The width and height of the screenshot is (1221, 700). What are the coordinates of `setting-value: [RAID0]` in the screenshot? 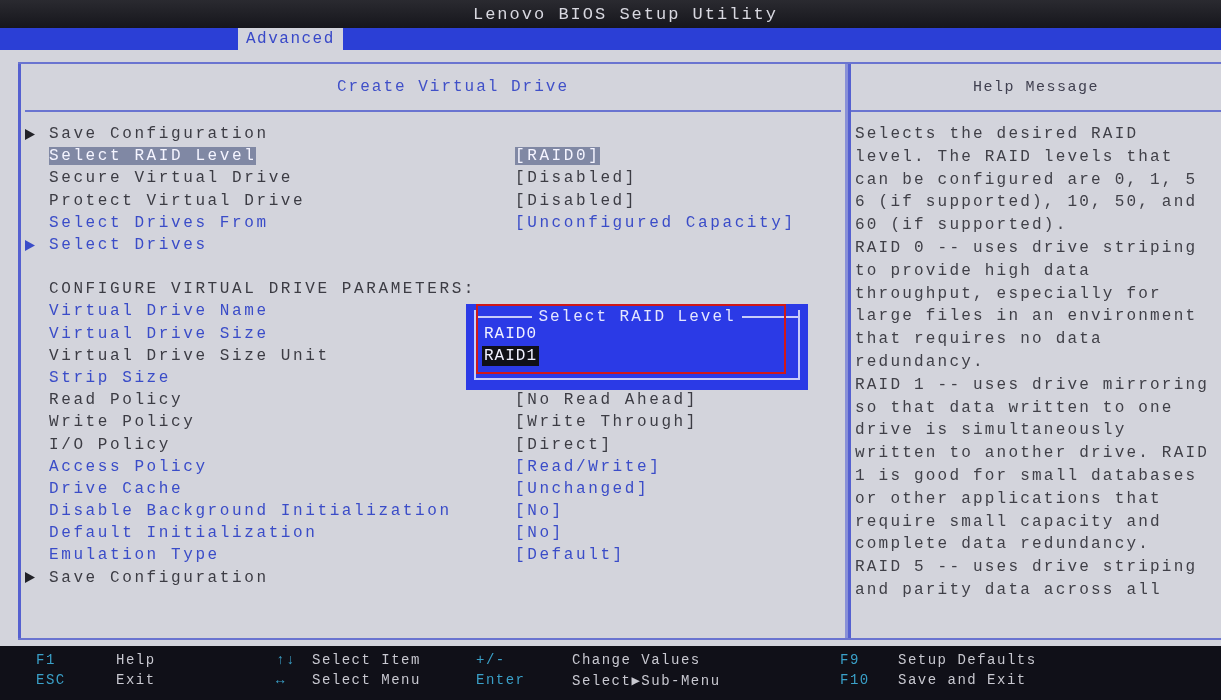 It's located at (558, 156).